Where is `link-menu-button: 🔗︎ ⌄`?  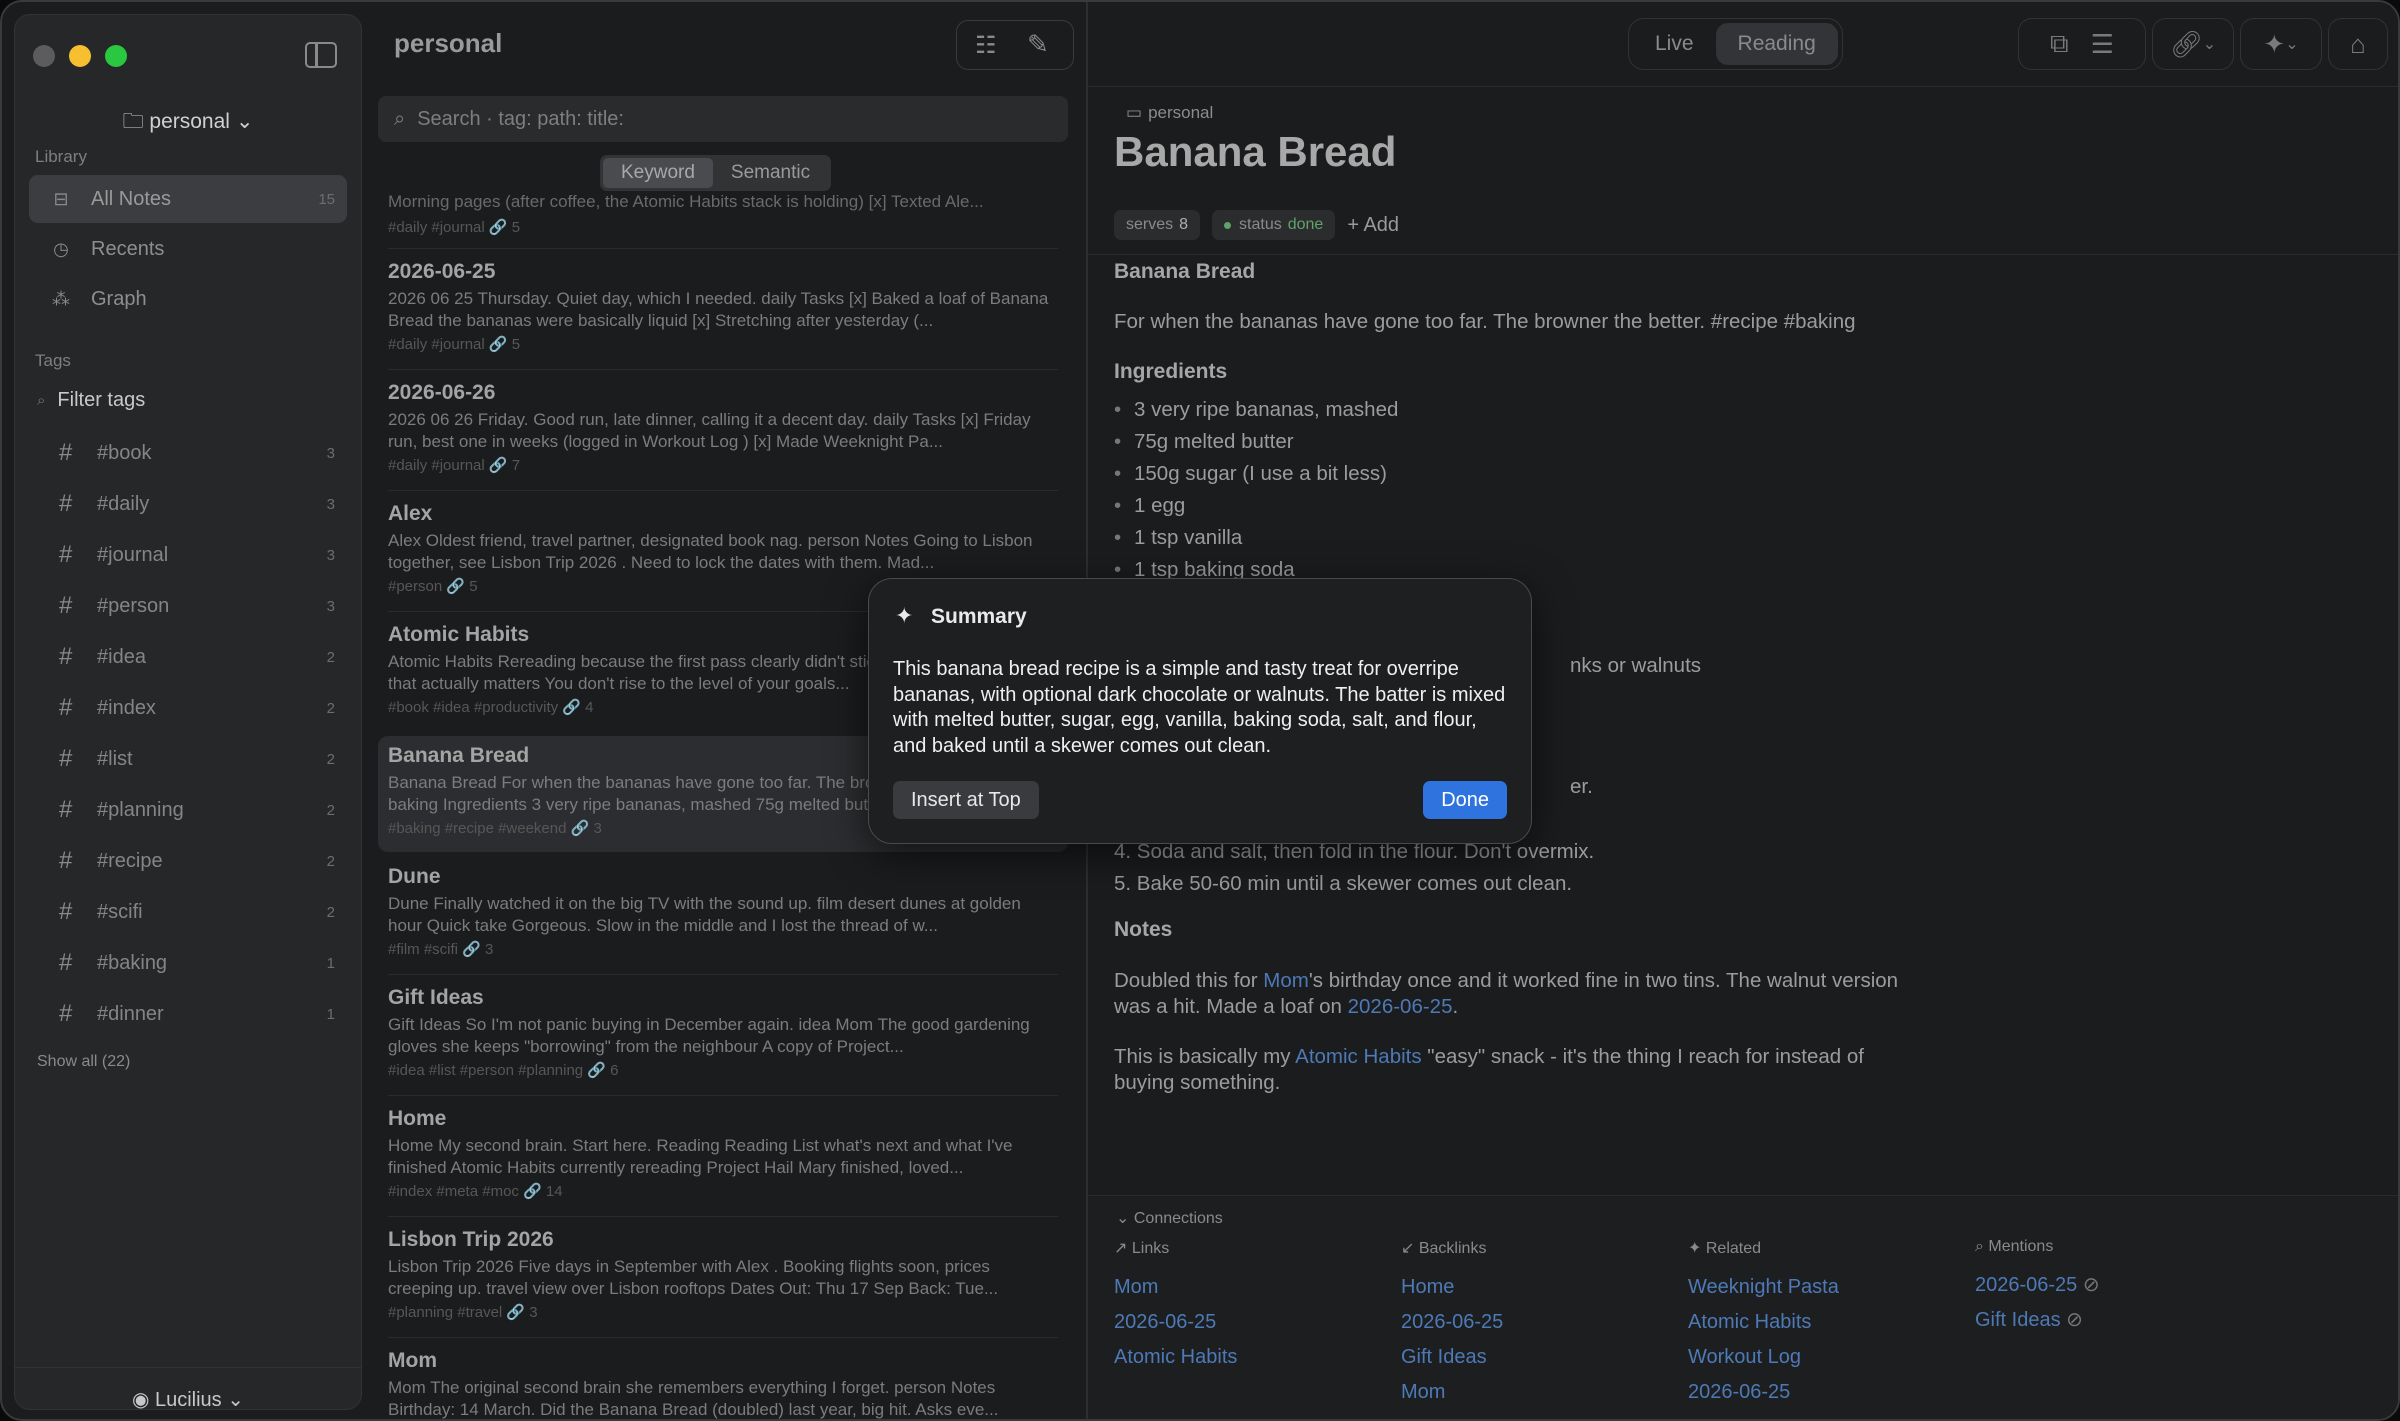 link-menu-button: 🔗︎ ⌄ is located at coordinates (2193, 44).